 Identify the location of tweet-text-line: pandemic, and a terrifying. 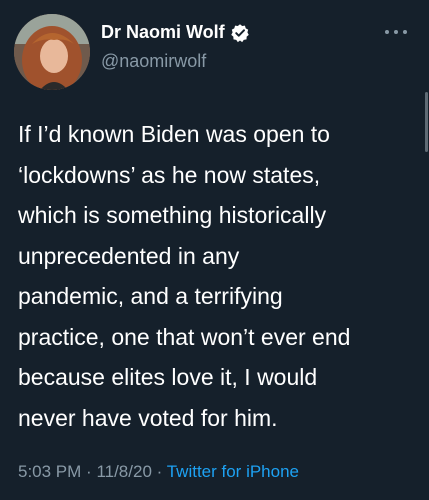
(150, 296).